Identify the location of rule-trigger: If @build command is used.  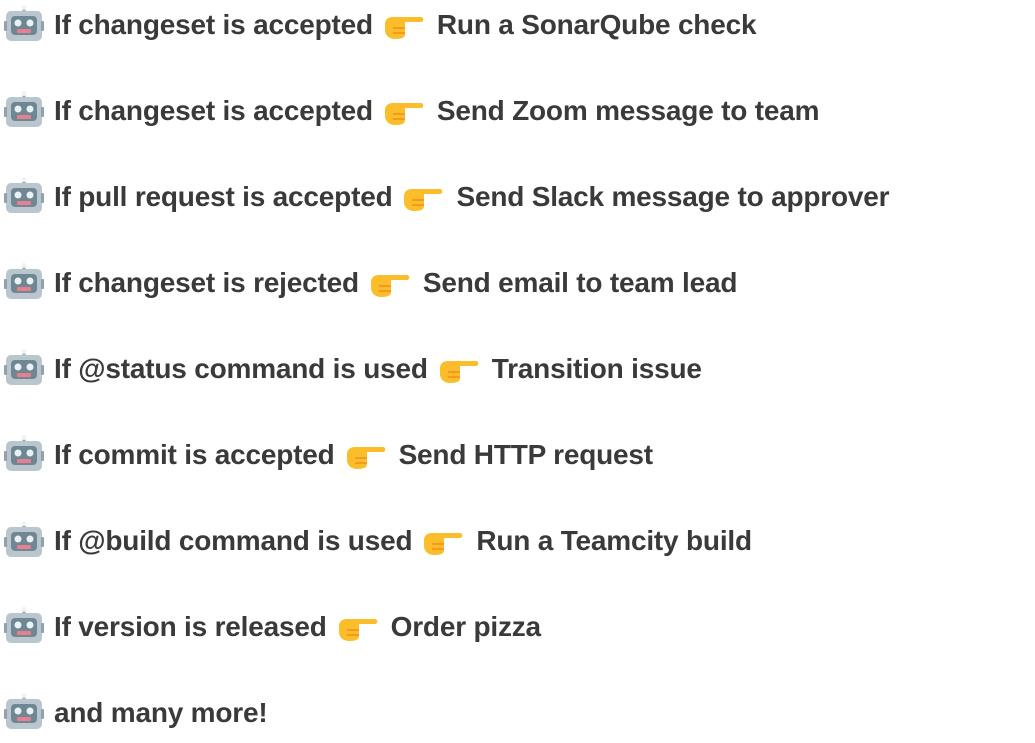
(233, 540).